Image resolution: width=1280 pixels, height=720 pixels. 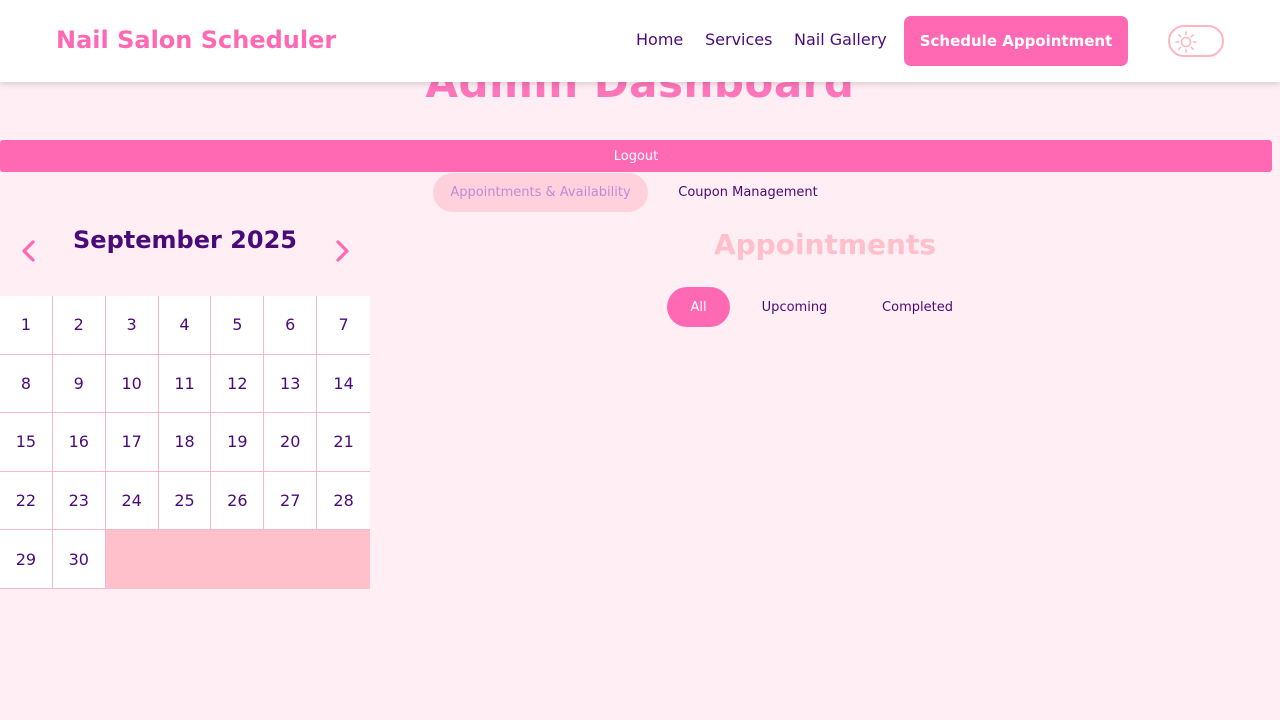 I want to click on calendar-day: 30, so click(x=79, y=559).